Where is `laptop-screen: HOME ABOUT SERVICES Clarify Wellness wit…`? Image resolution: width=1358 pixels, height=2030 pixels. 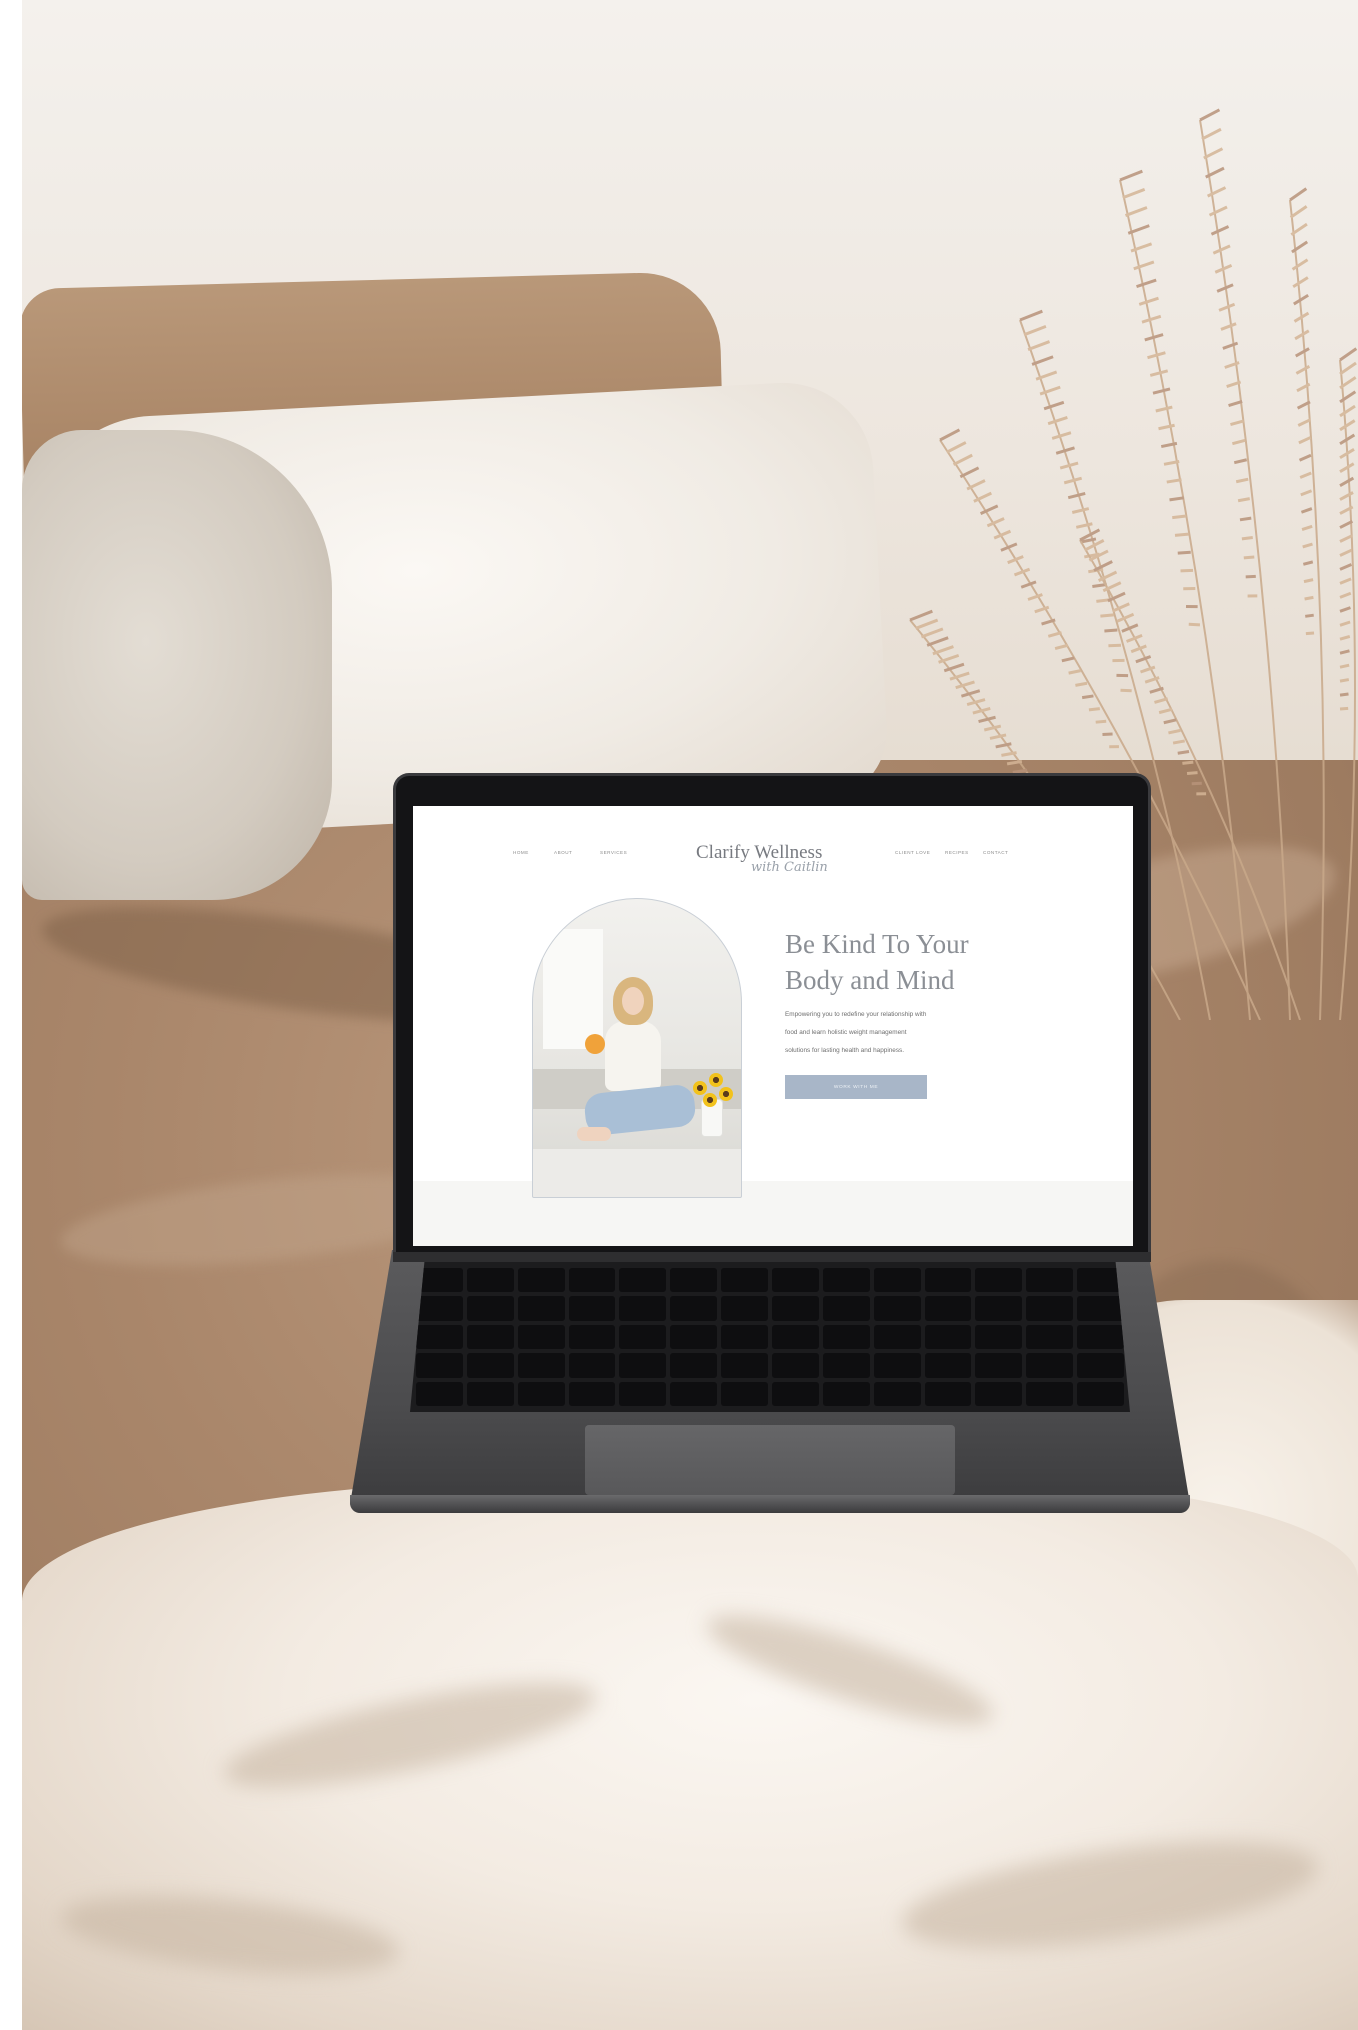
laptop-screen: HOME ABOUT SERVICES Clarify Wellness wit… is located at coordinates (773, 1026).